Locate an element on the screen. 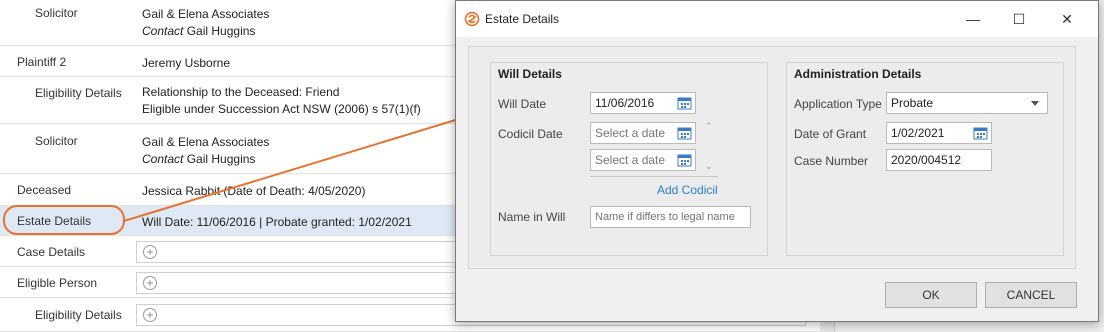 Image resolution: width=1104 pixels, height=332 pixels. add-codicil-link: Add Codicil is located at coordinates (687, 190).